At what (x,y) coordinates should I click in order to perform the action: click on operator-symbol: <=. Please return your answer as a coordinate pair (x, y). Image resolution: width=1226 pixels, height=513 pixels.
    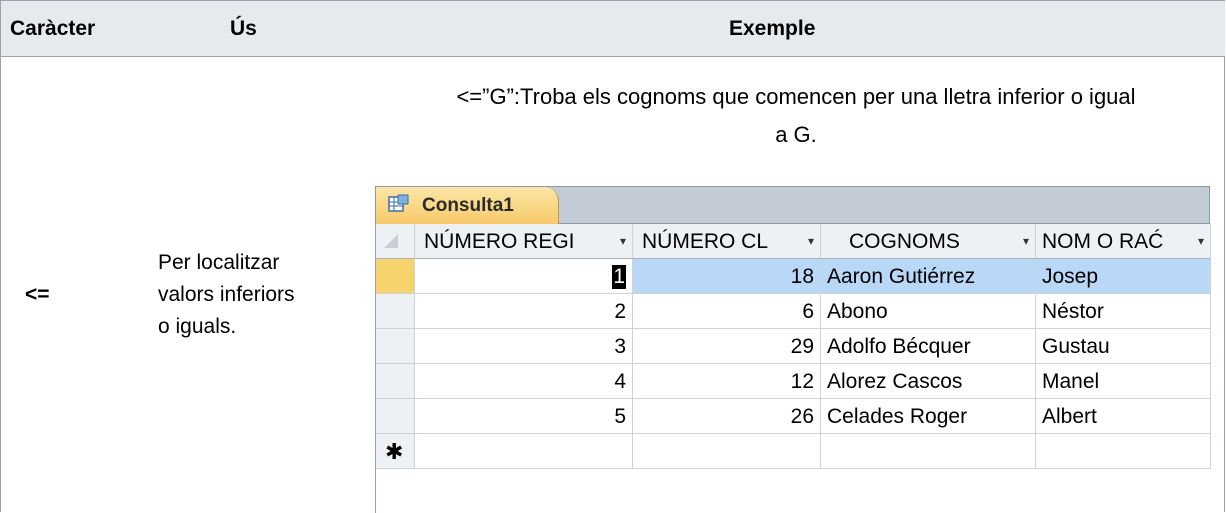
    Looking at the image, I should click on (37, 294).